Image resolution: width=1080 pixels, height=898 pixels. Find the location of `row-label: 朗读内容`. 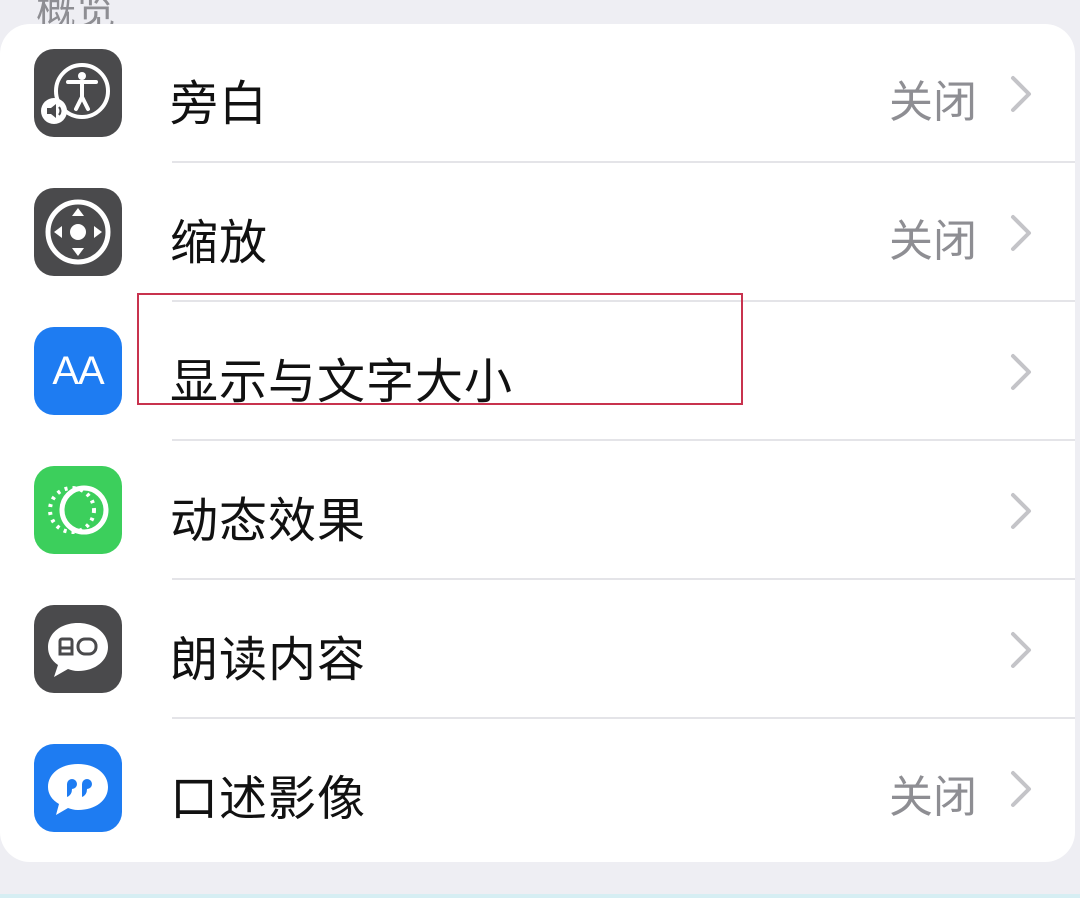

row-label: 朗读内容 is located at coordinates (268, 660).